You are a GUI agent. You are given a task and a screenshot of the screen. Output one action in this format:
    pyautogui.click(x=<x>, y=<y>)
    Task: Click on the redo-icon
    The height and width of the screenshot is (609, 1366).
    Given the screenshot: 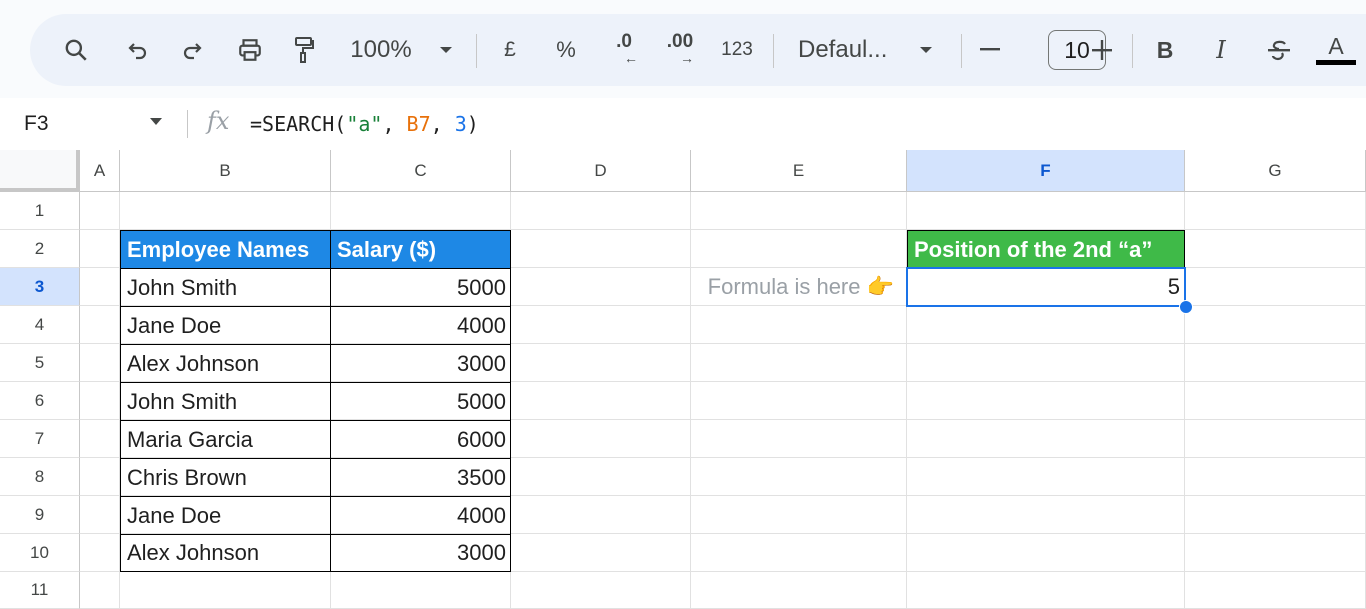 What is the action you would take?
    pyautogui.click(x=192, y=50)
    